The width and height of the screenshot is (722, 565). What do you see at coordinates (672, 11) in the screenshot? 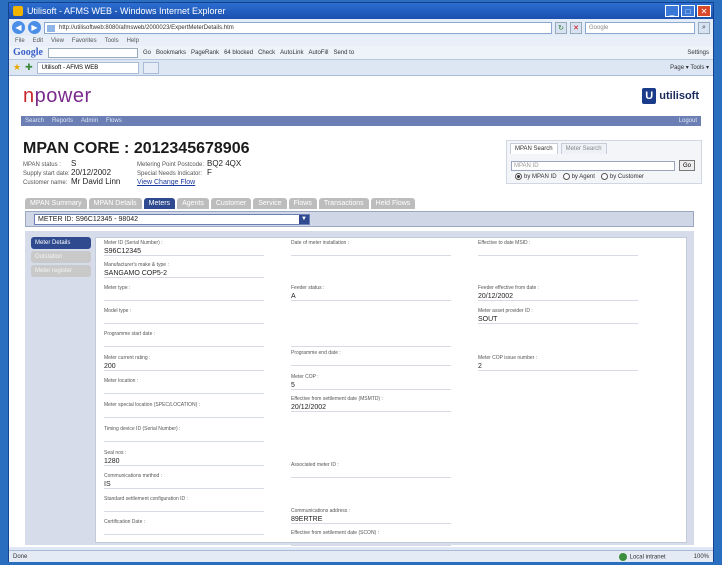
I see `minimize-button: _` at bounding box center [672, 11].